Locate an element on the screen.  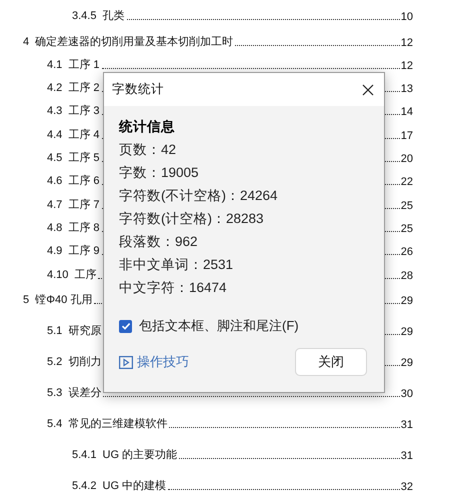
page-number: 13 is located at coordinates (406, 89).